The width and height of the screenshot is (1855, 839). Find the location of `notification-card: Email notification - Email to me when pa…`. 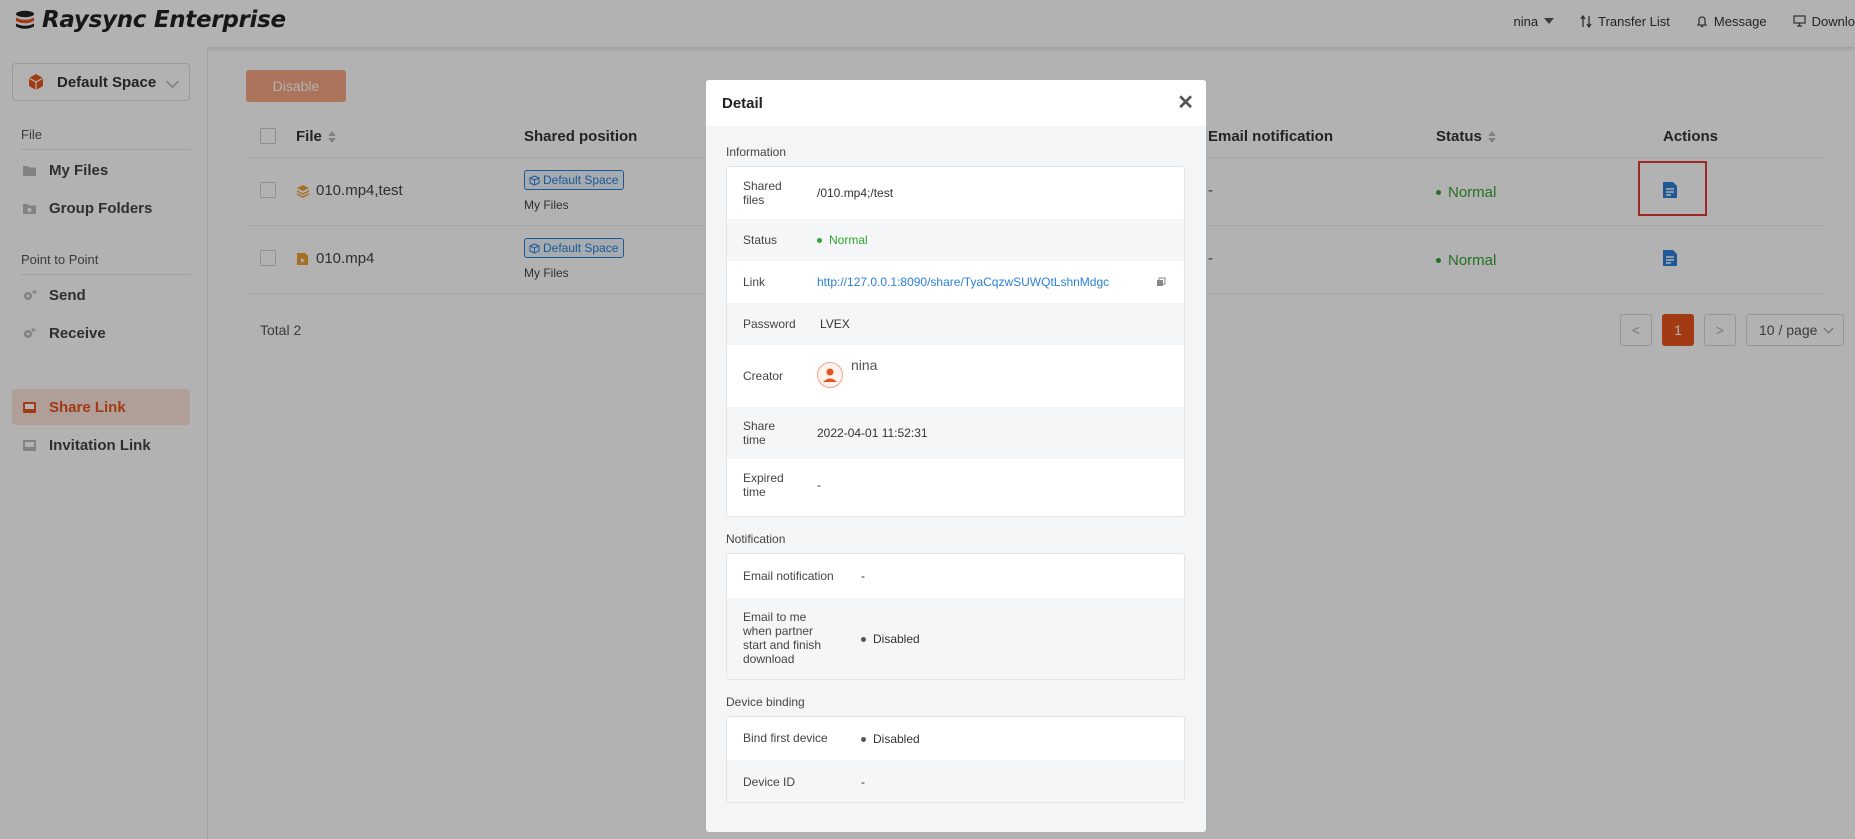

notification-card: Email notification - Email to me when pa… is located at coordinates (955, 616).